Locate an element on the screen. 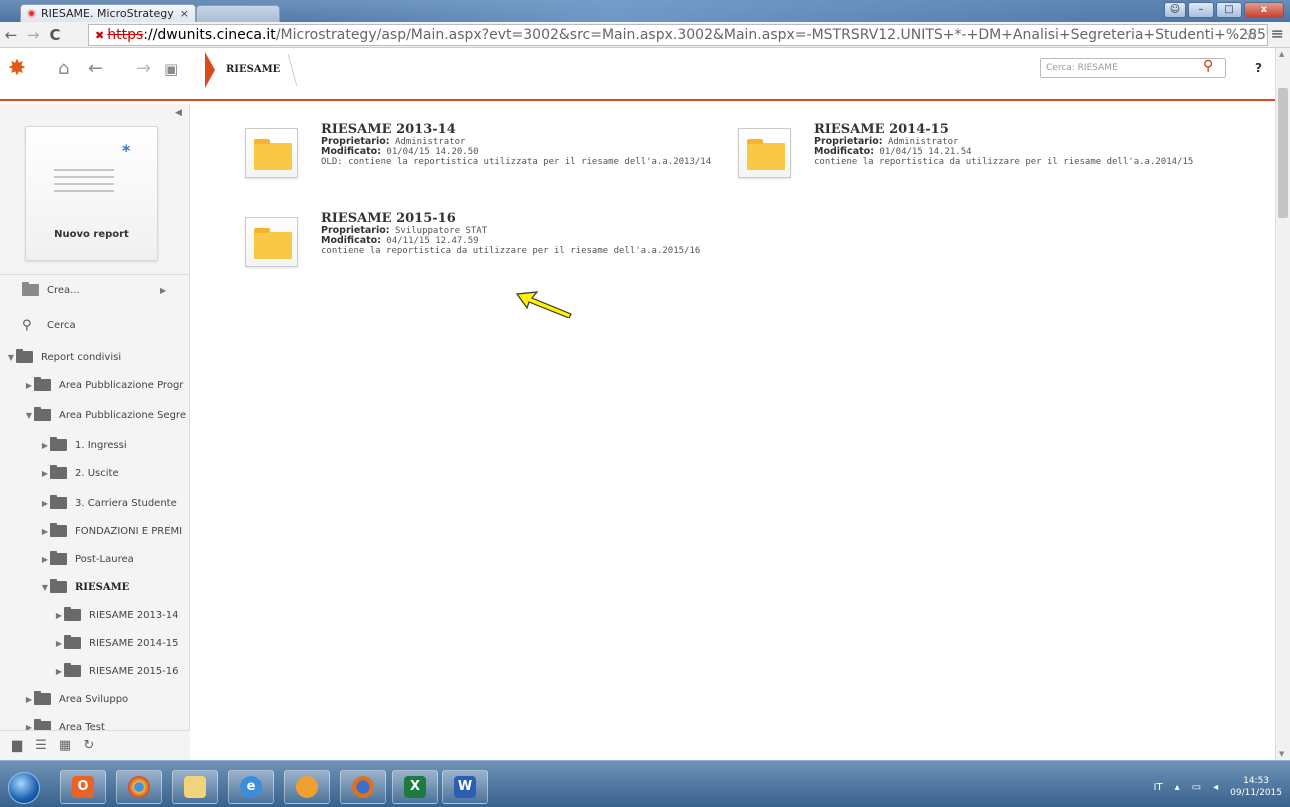 The image size is (1290, 807). reload-icon: C is located at coordinates (55, 35).